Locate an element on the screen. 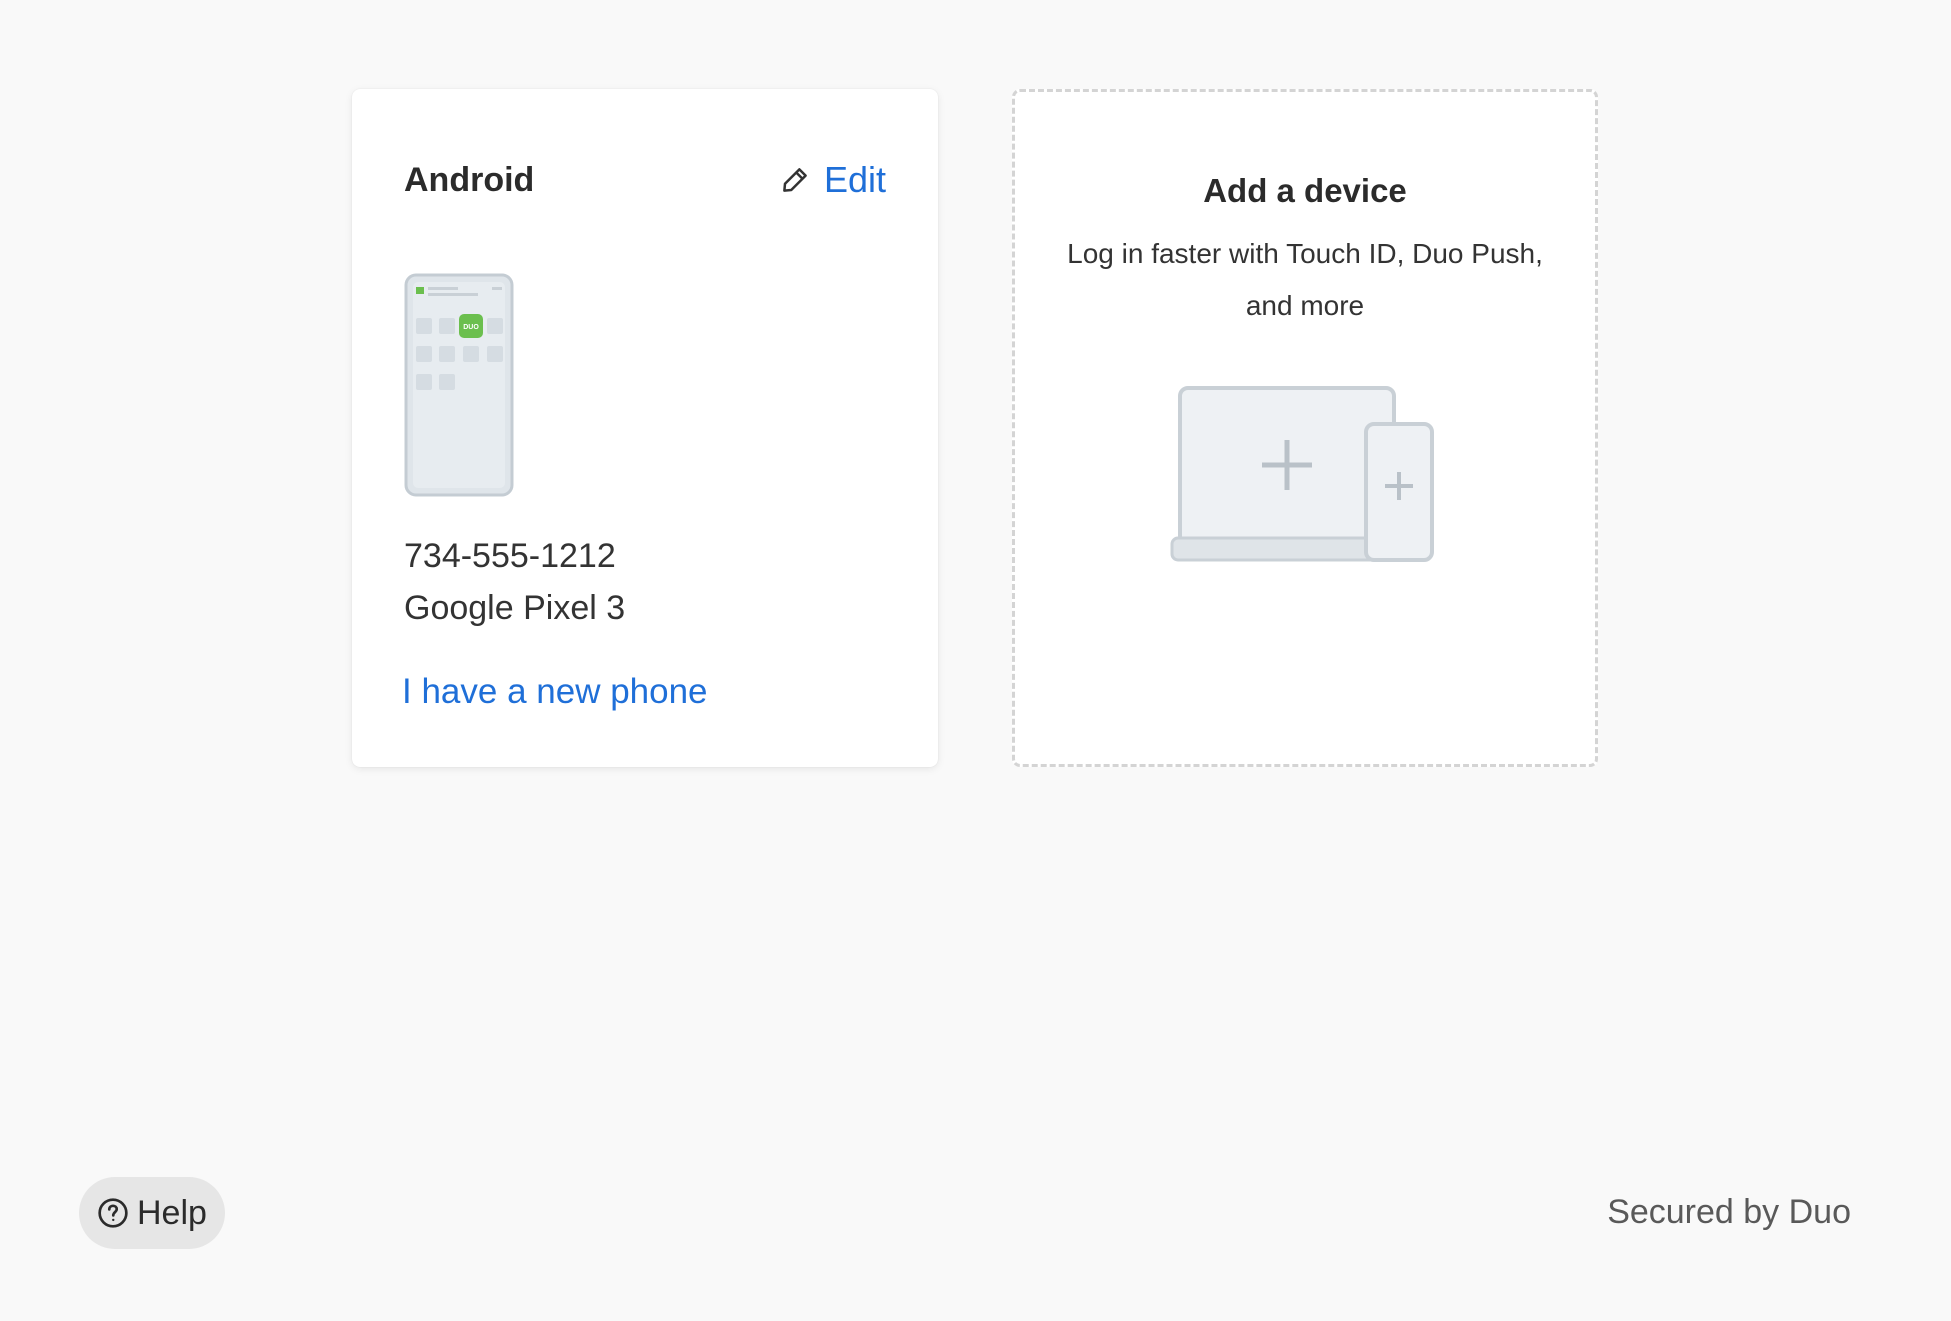  new-phone-link: I have a new phone is located at coordinates (555, 692).